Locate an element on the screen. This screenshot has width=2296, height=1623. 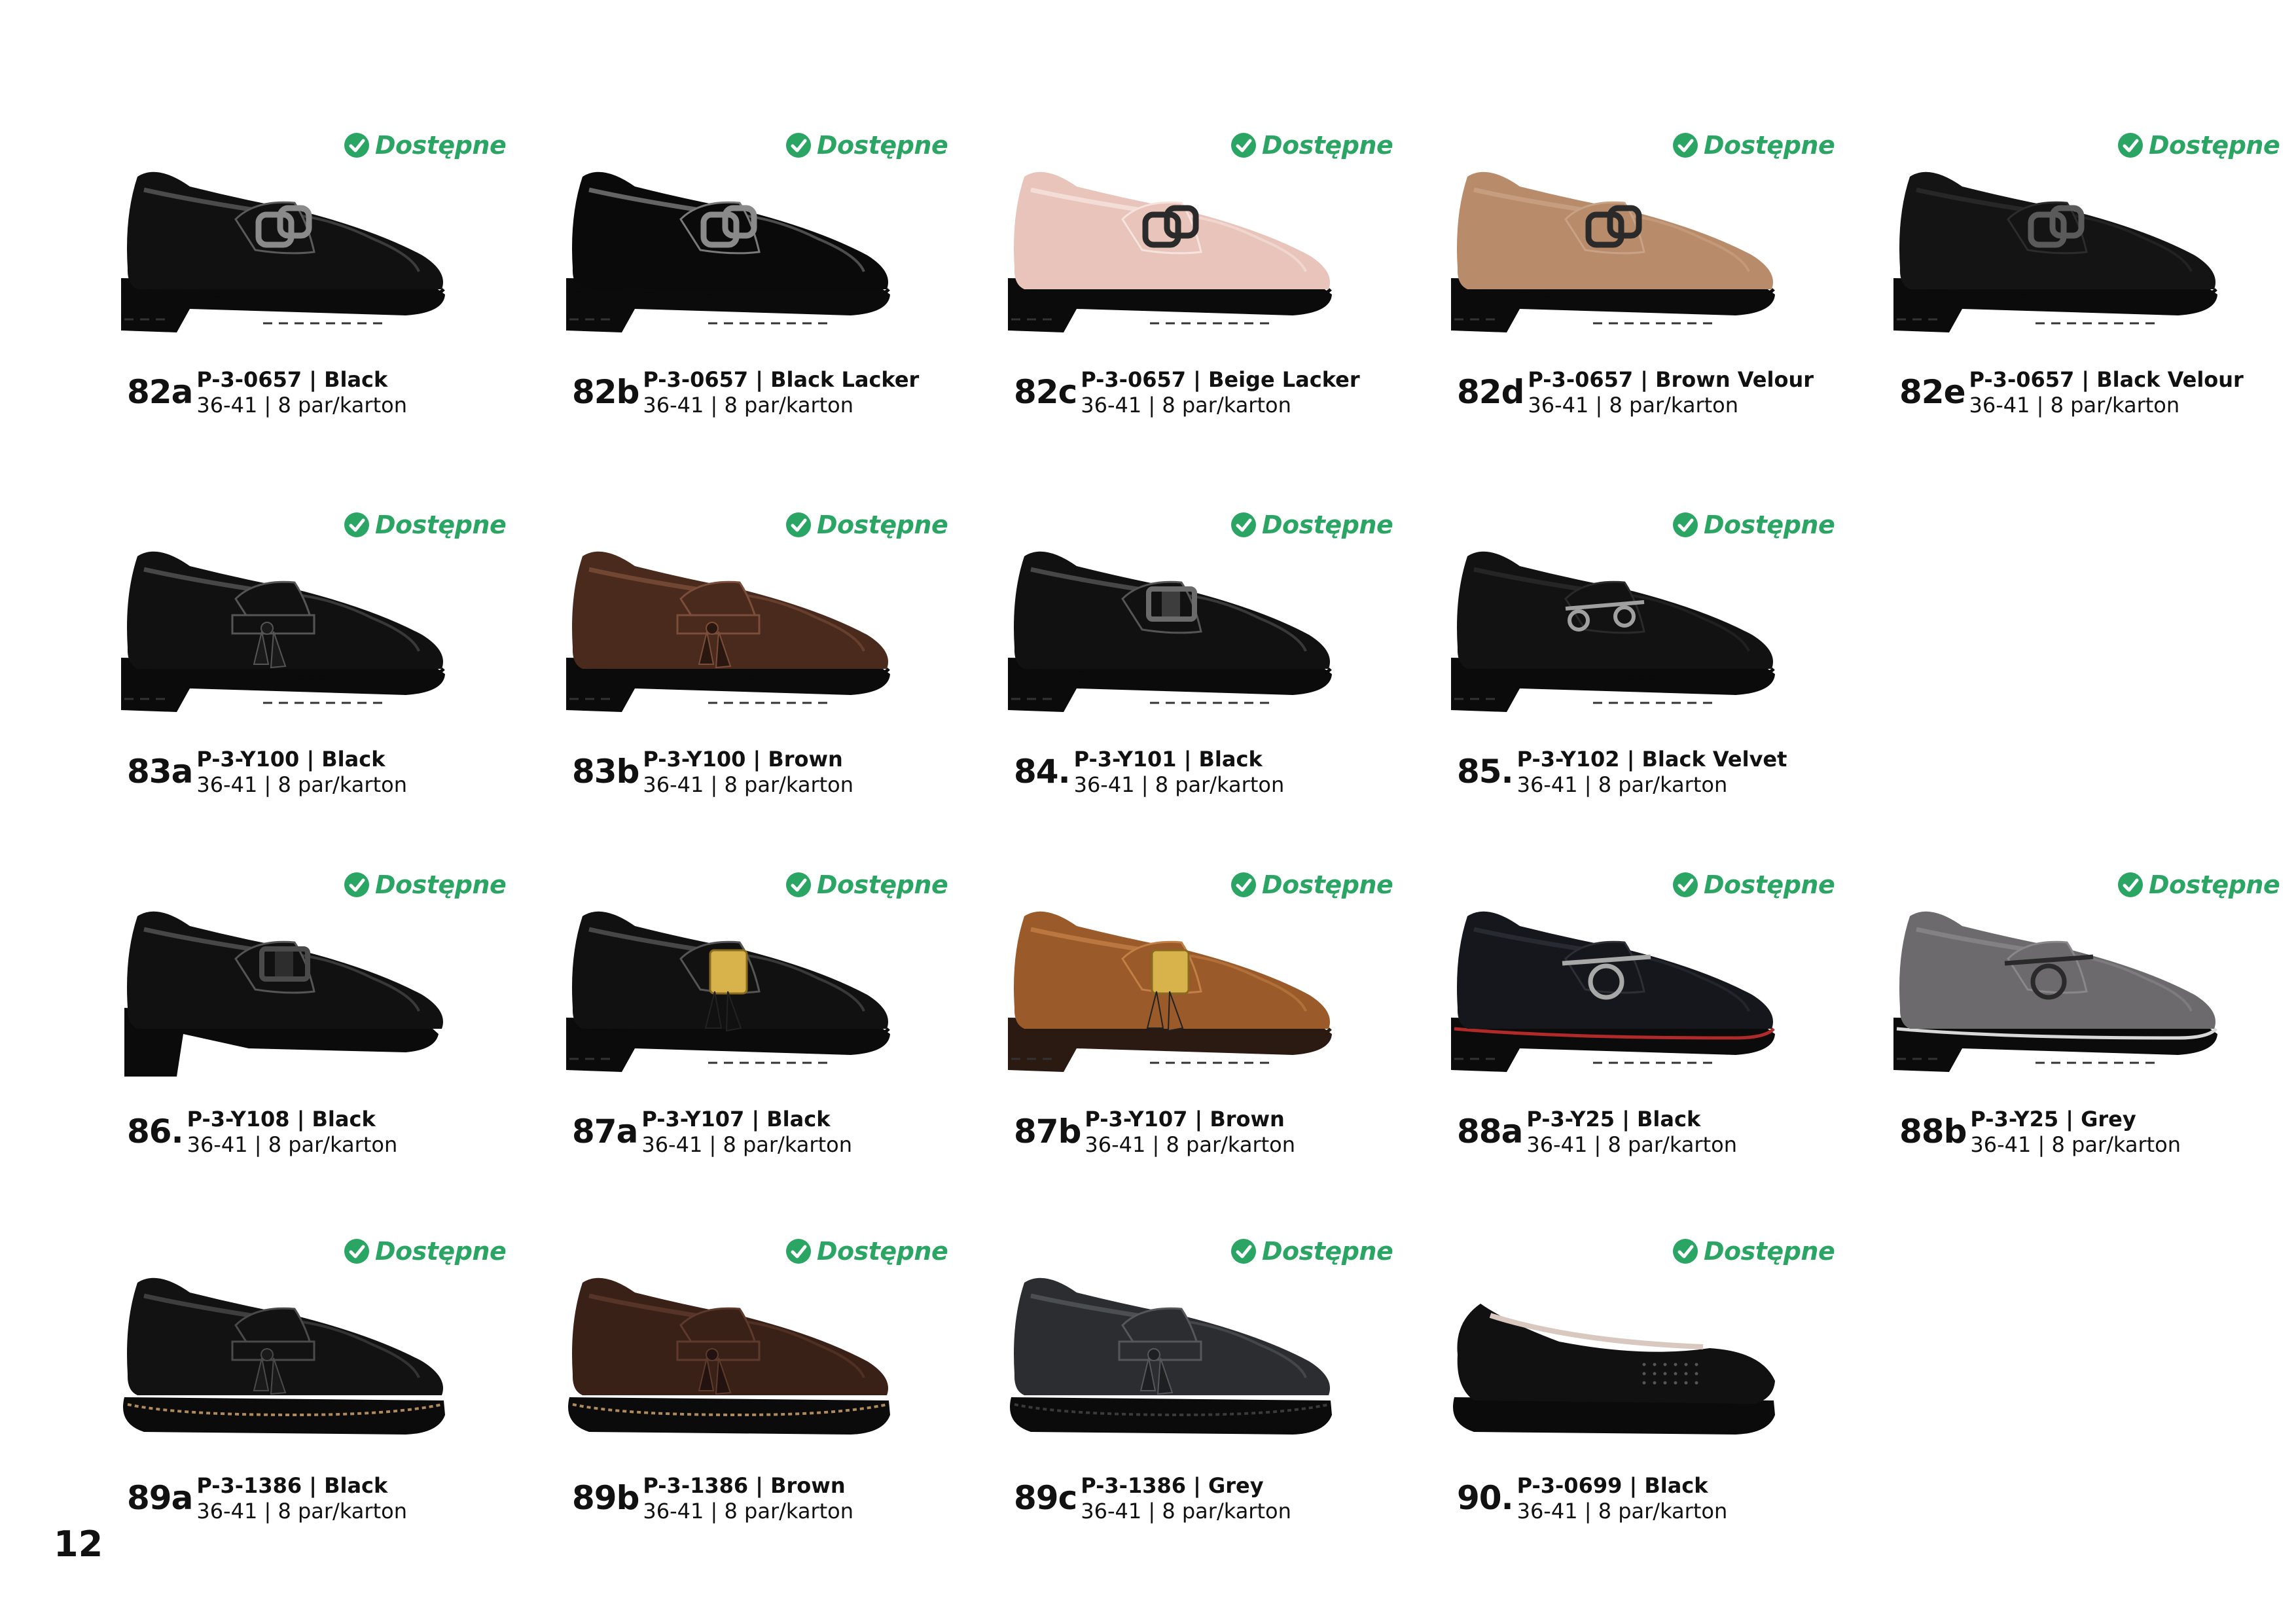
product-info: P-3-1386 | Brown 36-41 | 8 par/karton is located at coordinates (748, 1498).